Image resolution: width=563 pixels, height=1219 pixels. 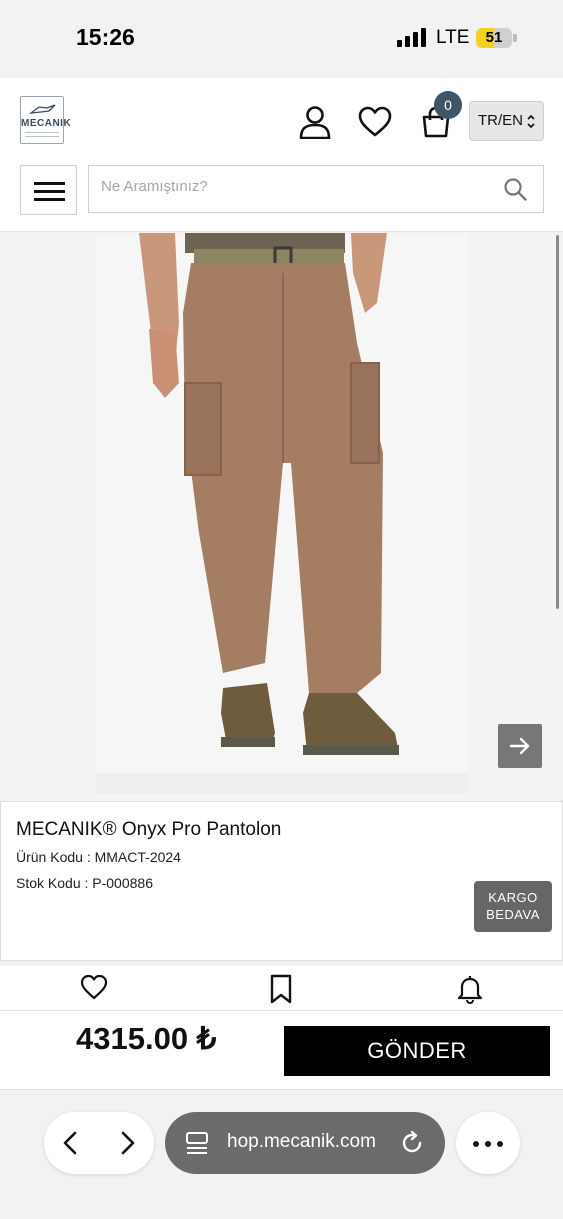 What do you see at coordinates (315, 122) in the screenshot?
I see `user-icon` at bounding box center [315, 122].